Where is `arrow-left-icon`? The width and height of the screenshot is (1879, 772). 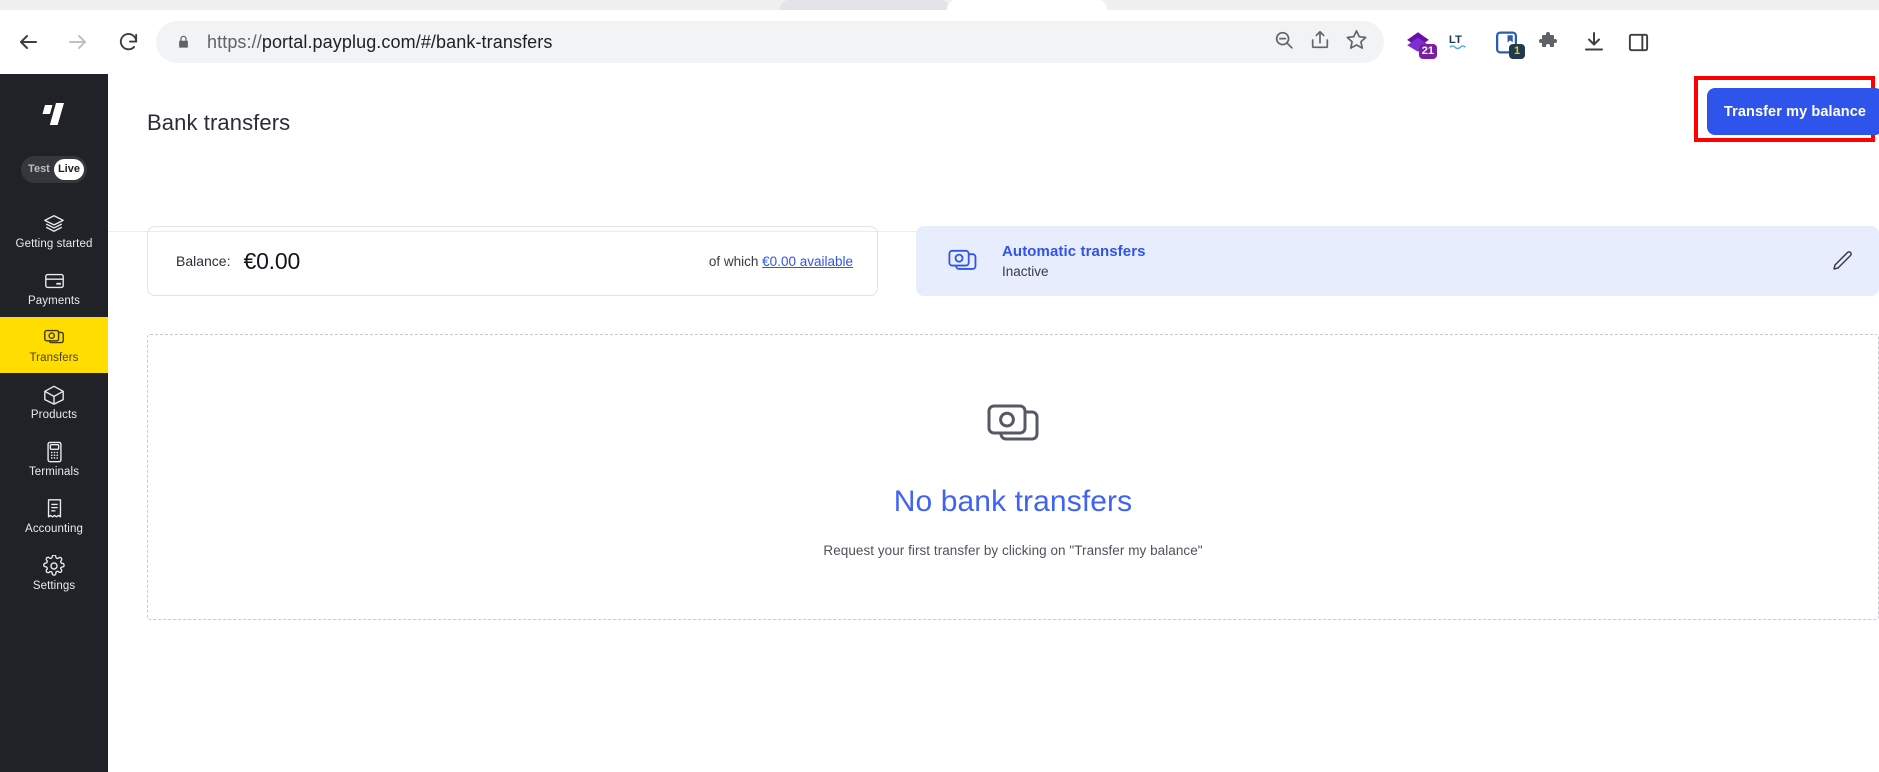 arrow-left-icon is located at coordinates (28, 42).